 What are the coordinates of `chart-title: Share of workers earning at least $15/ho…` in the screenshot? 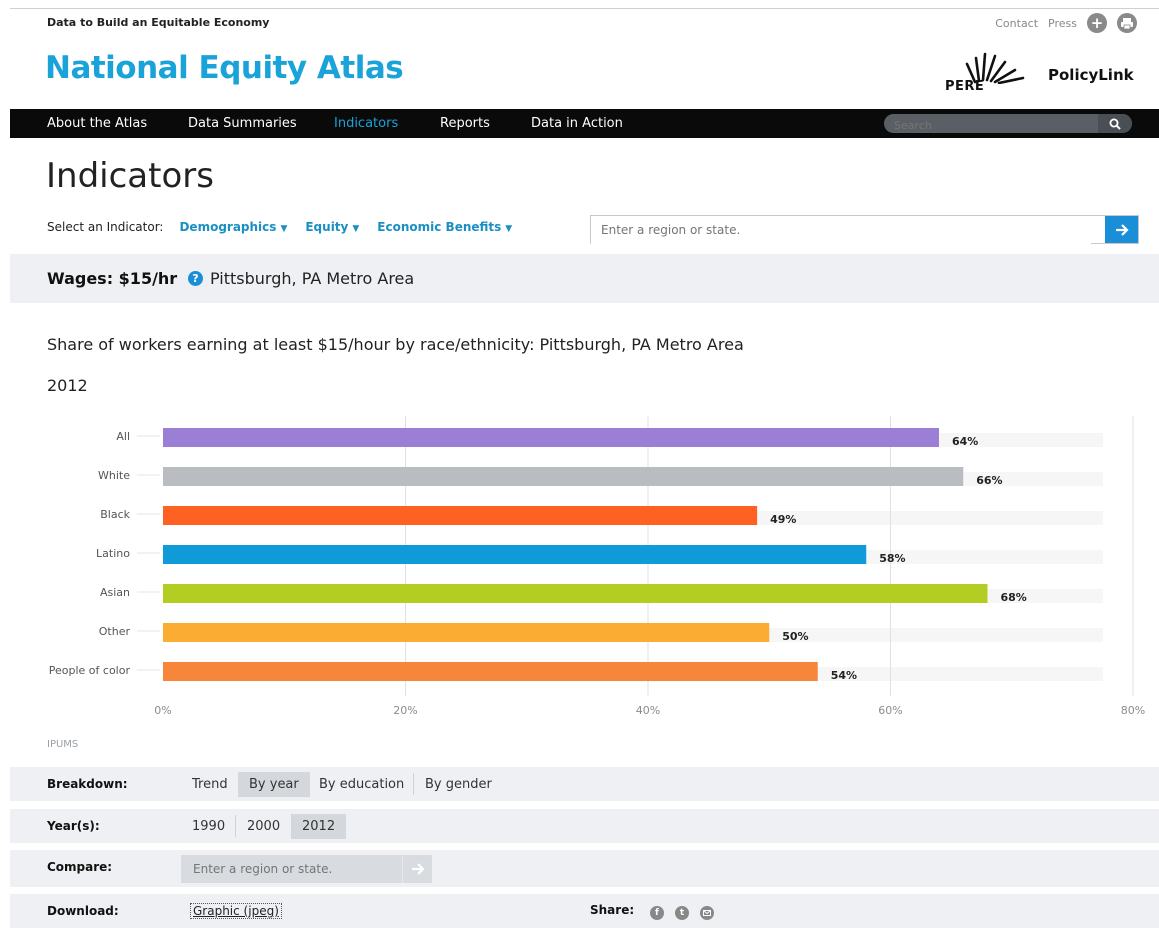 It's located at (395, 344).